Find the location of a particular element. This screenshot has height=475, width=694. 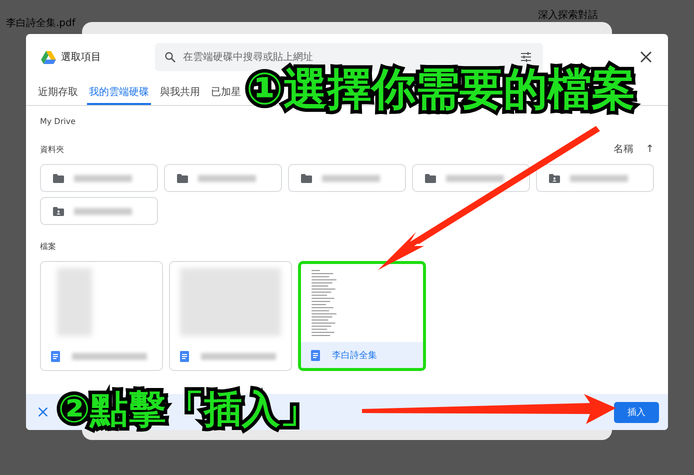

close-icon is located at coordinates (646, 57).